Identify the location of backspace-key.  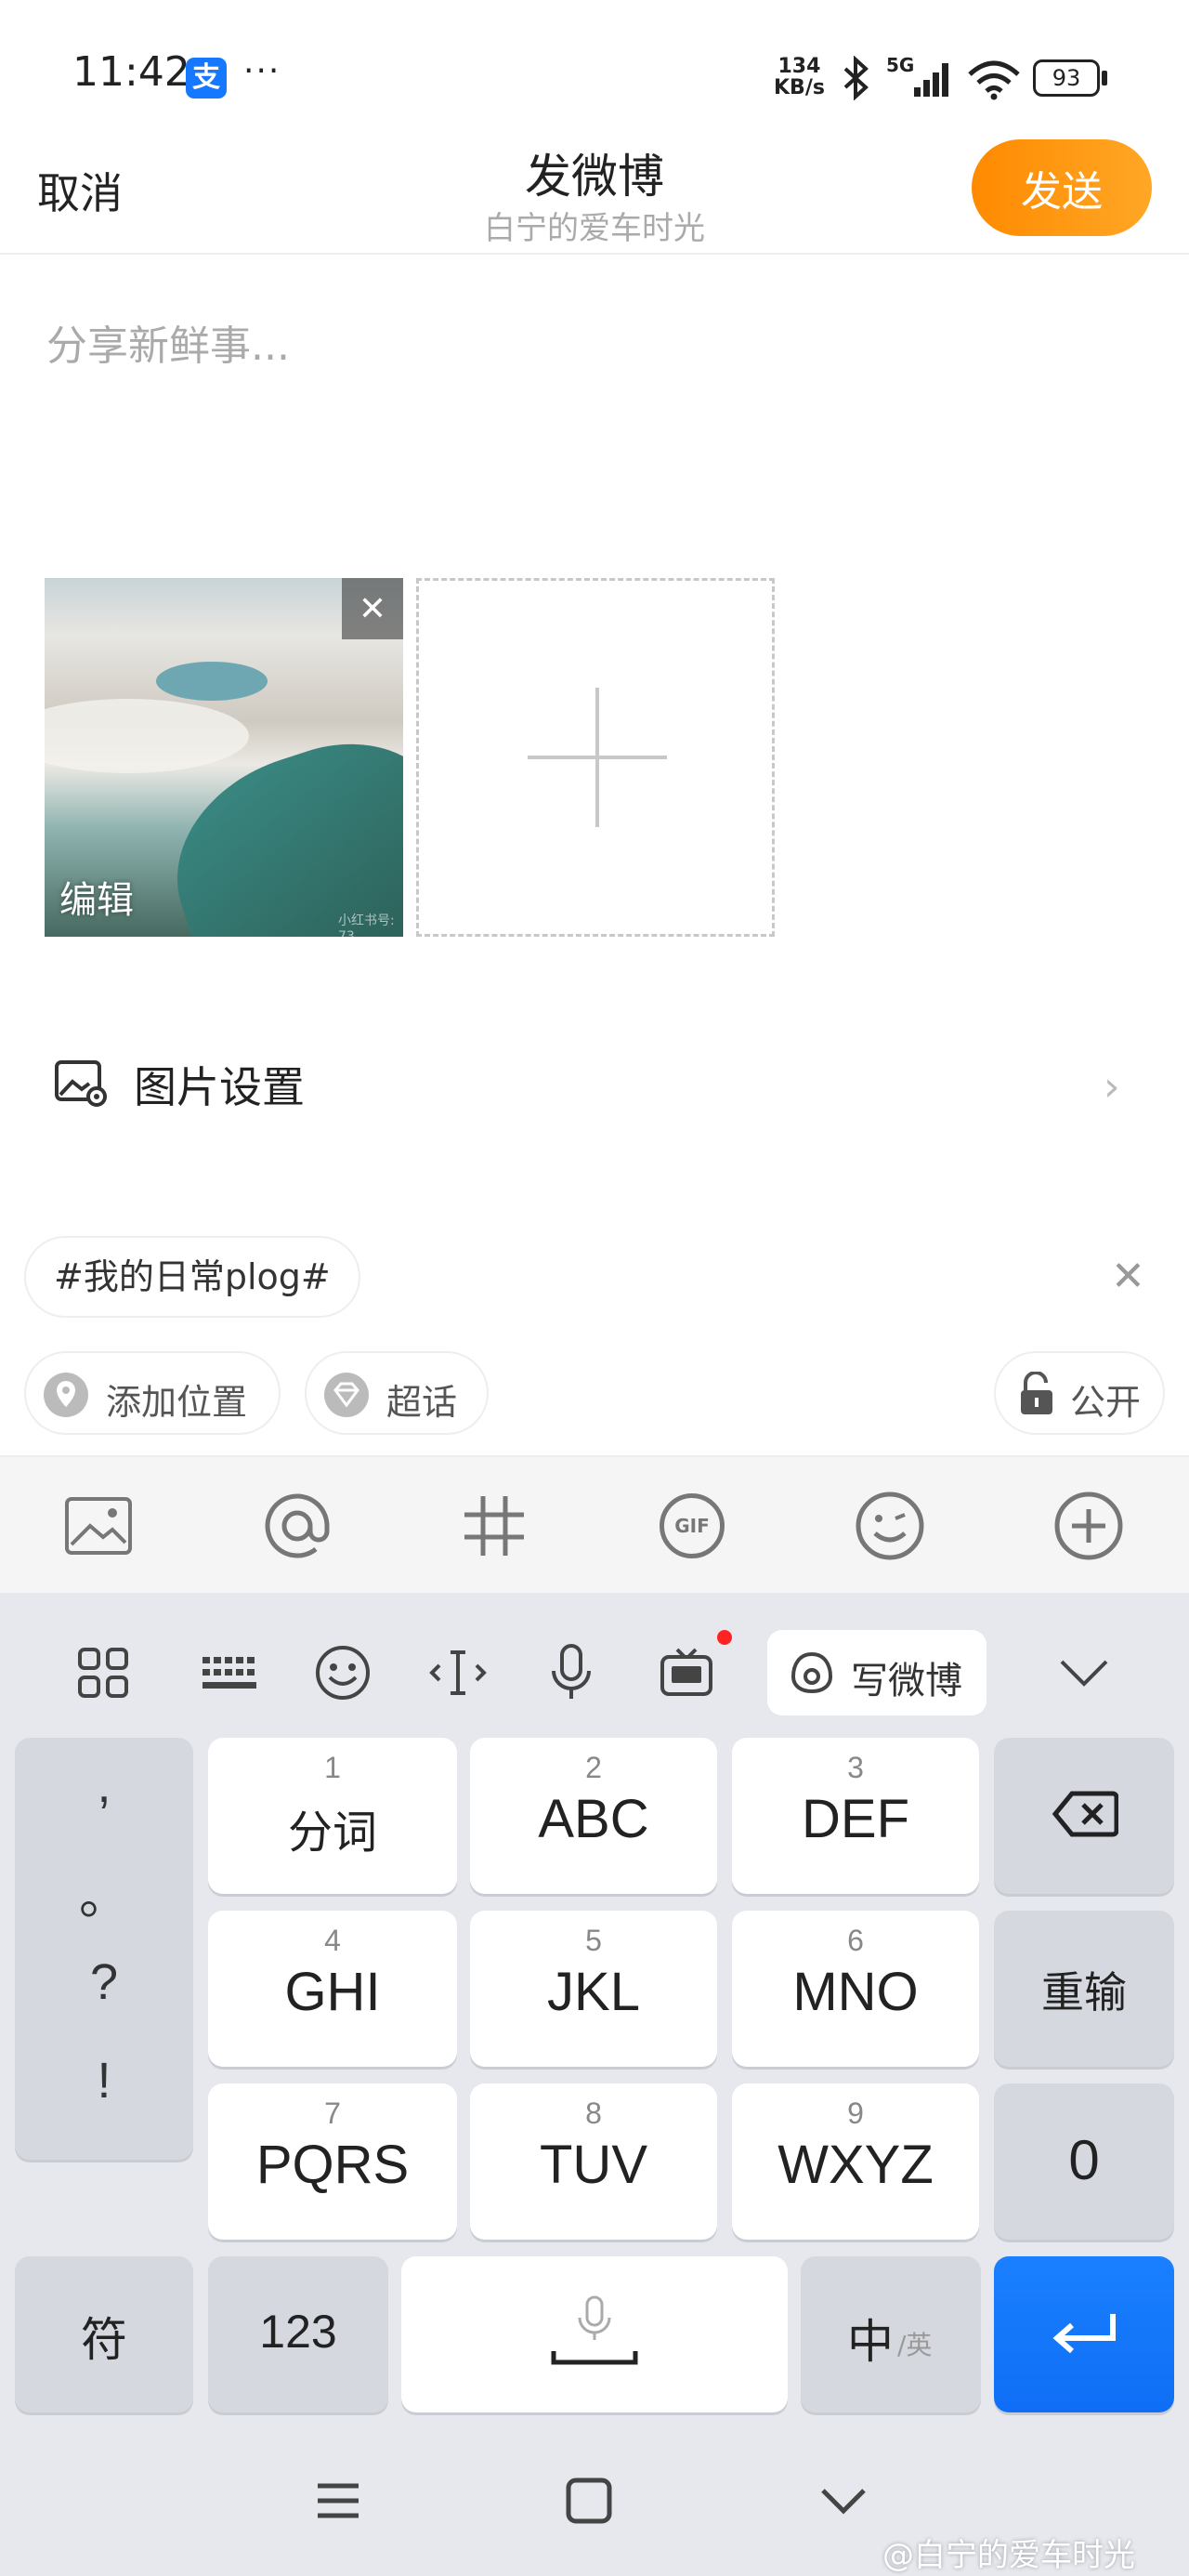
(1084, 1816).